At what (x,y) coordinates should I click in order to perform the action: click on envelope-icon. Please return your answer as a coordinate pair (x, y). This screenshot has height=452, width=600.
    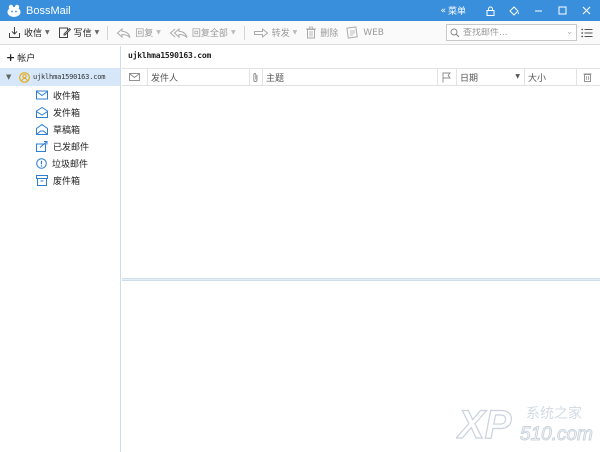
    Looking at the image, I should click on (134, 77).